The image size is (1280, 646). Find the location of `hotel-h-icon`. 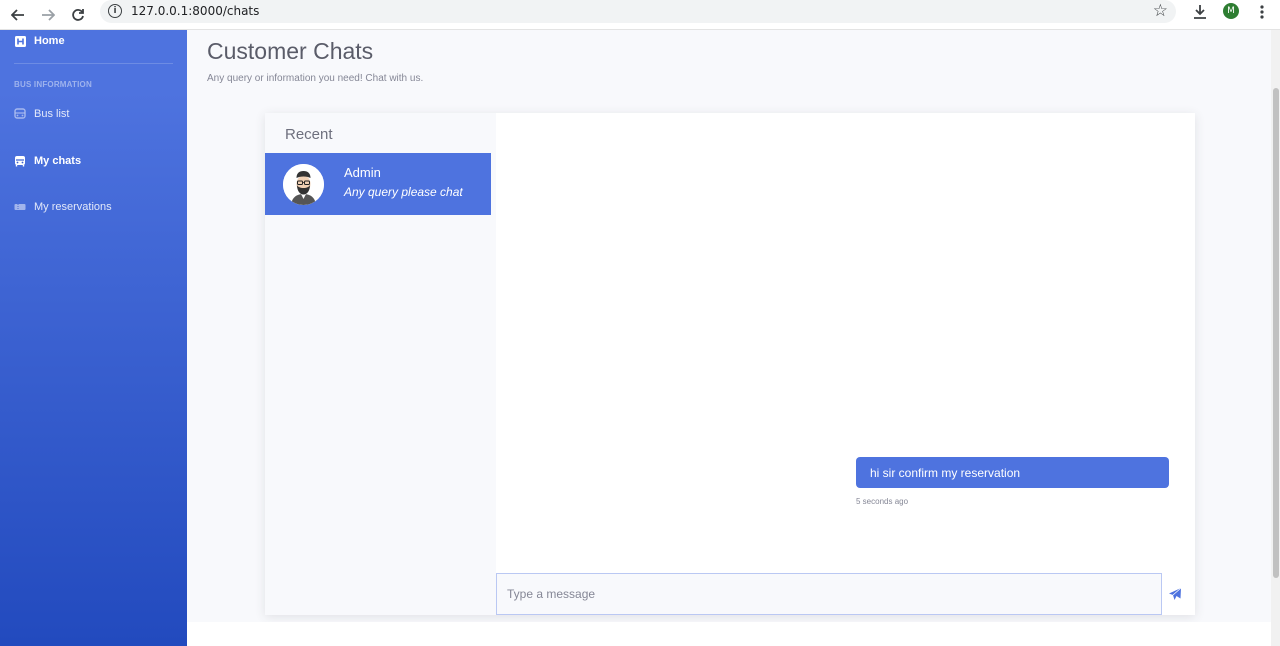

hotel-h-icon is located at coordinates (20, 41).